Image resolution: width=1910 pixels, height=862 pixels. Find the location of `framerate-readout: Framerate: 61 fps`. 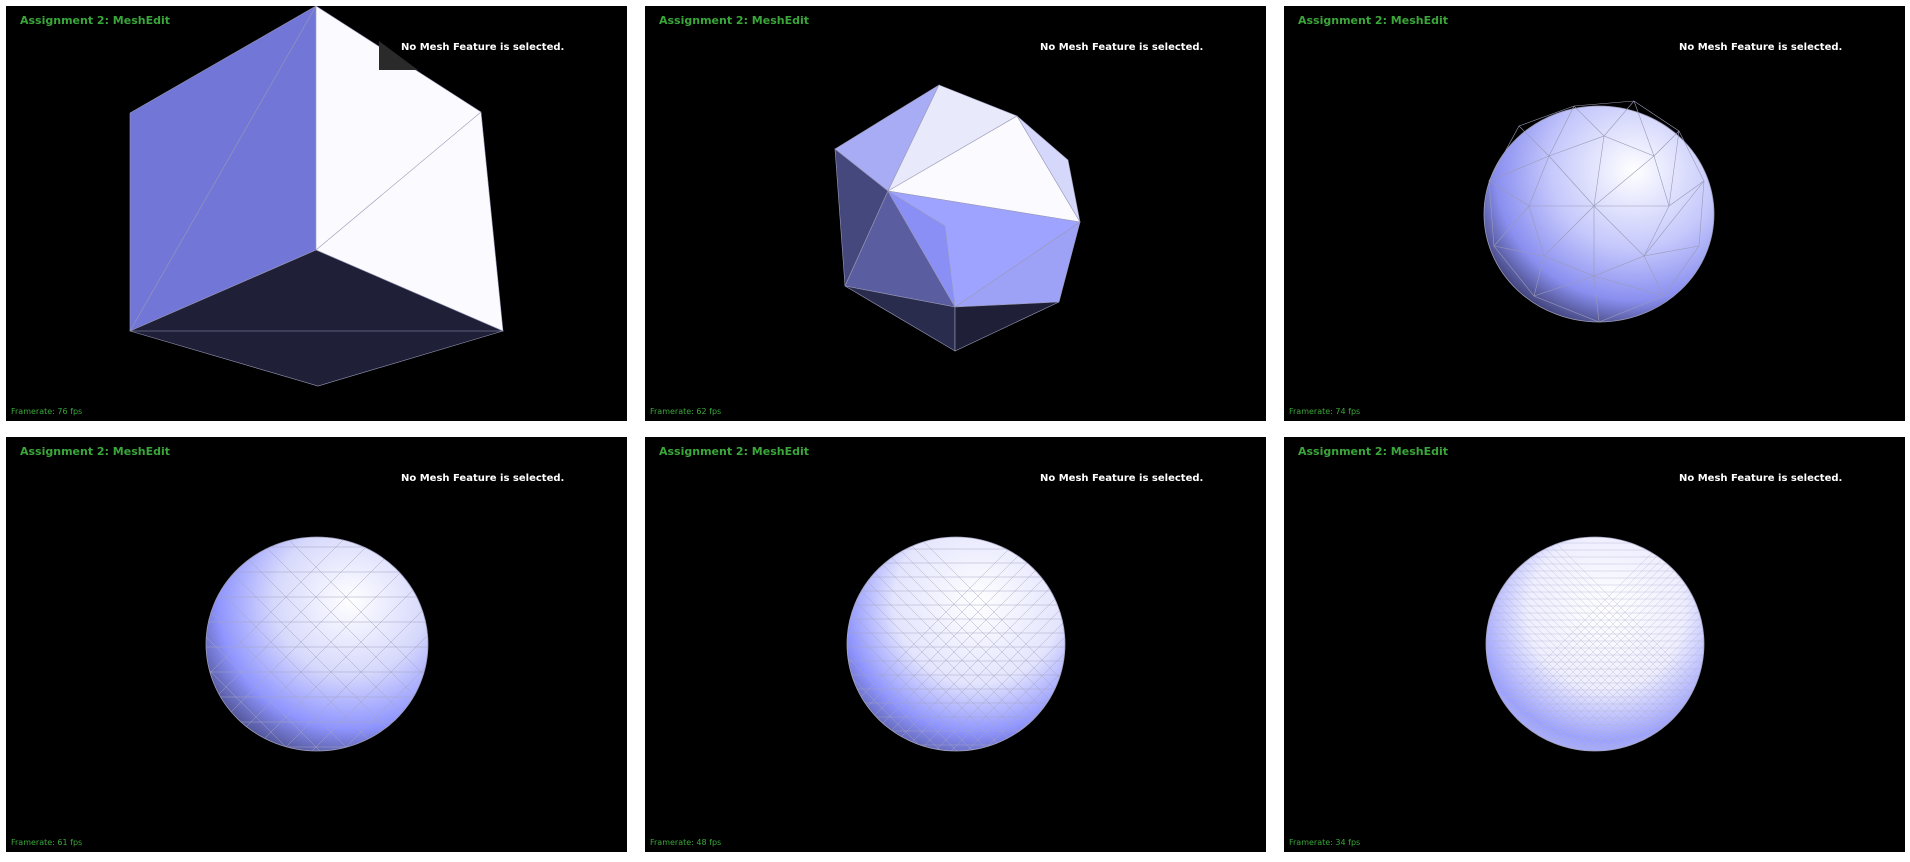

framerate-readout: Framerate: 61 fps is located at coordinates (47, 842).